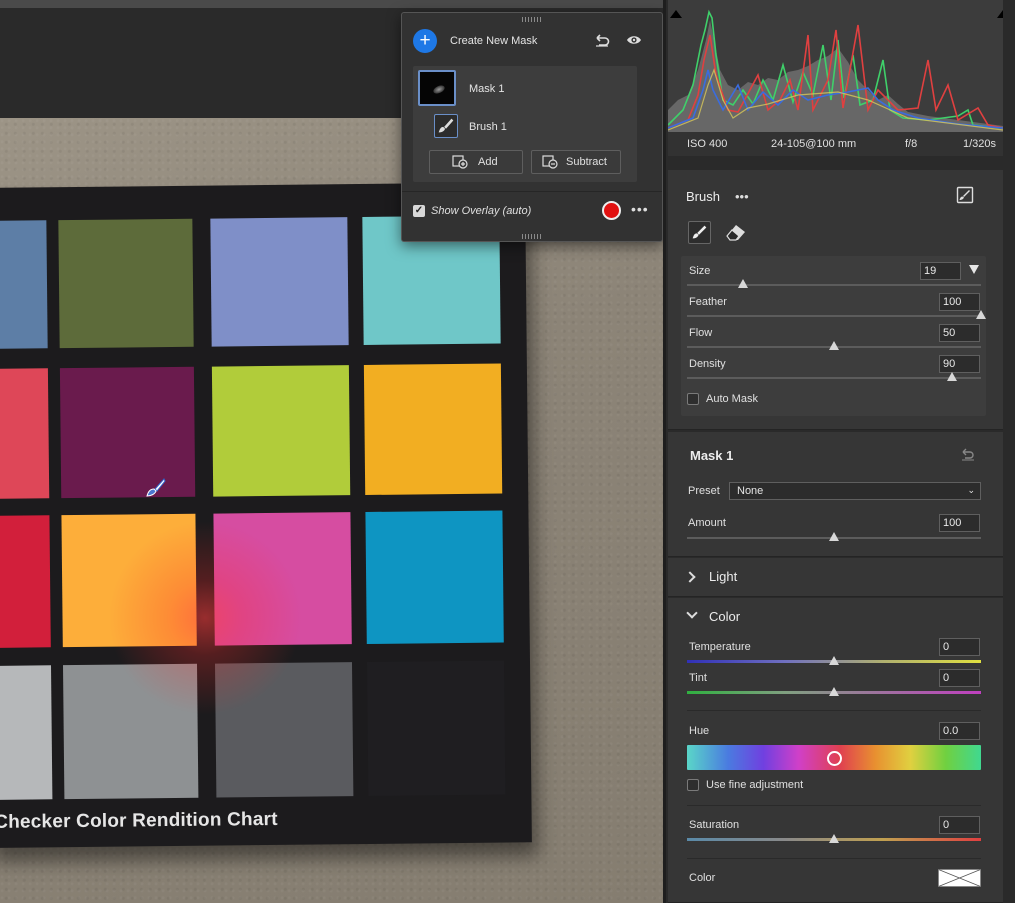 This screenshot has height=903, width=1015. Describe the element at coordinates (959, 647) in the screenshot. I see `temperature-input: 0` at that location.